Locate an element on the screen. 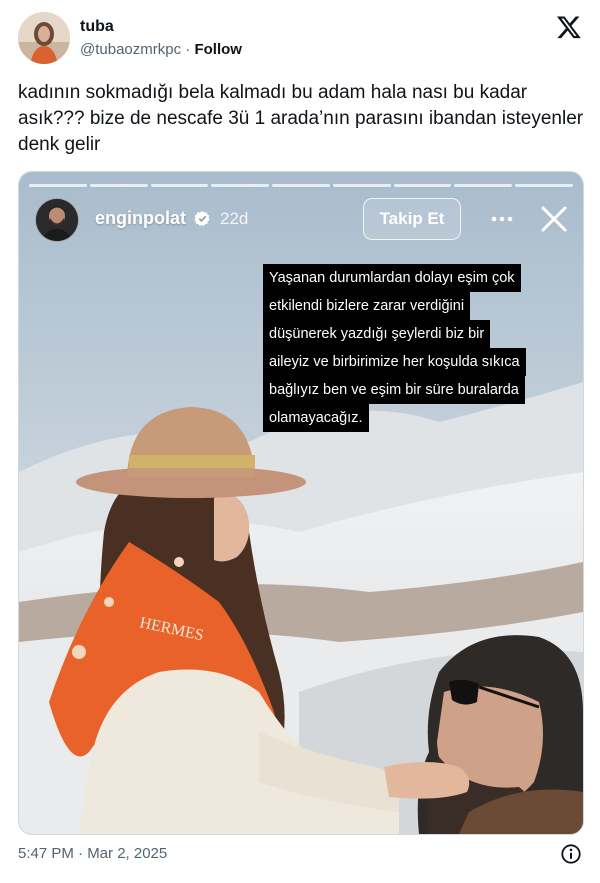 This screenshot has width=600, height=883. tweet-footer: 5:47 PM · Mar 2, 2025 is located at coordinates (300, 855).